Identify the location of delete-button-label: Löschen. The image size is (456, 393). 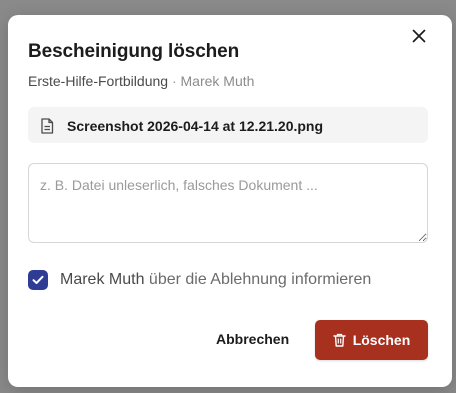
(381, 340).